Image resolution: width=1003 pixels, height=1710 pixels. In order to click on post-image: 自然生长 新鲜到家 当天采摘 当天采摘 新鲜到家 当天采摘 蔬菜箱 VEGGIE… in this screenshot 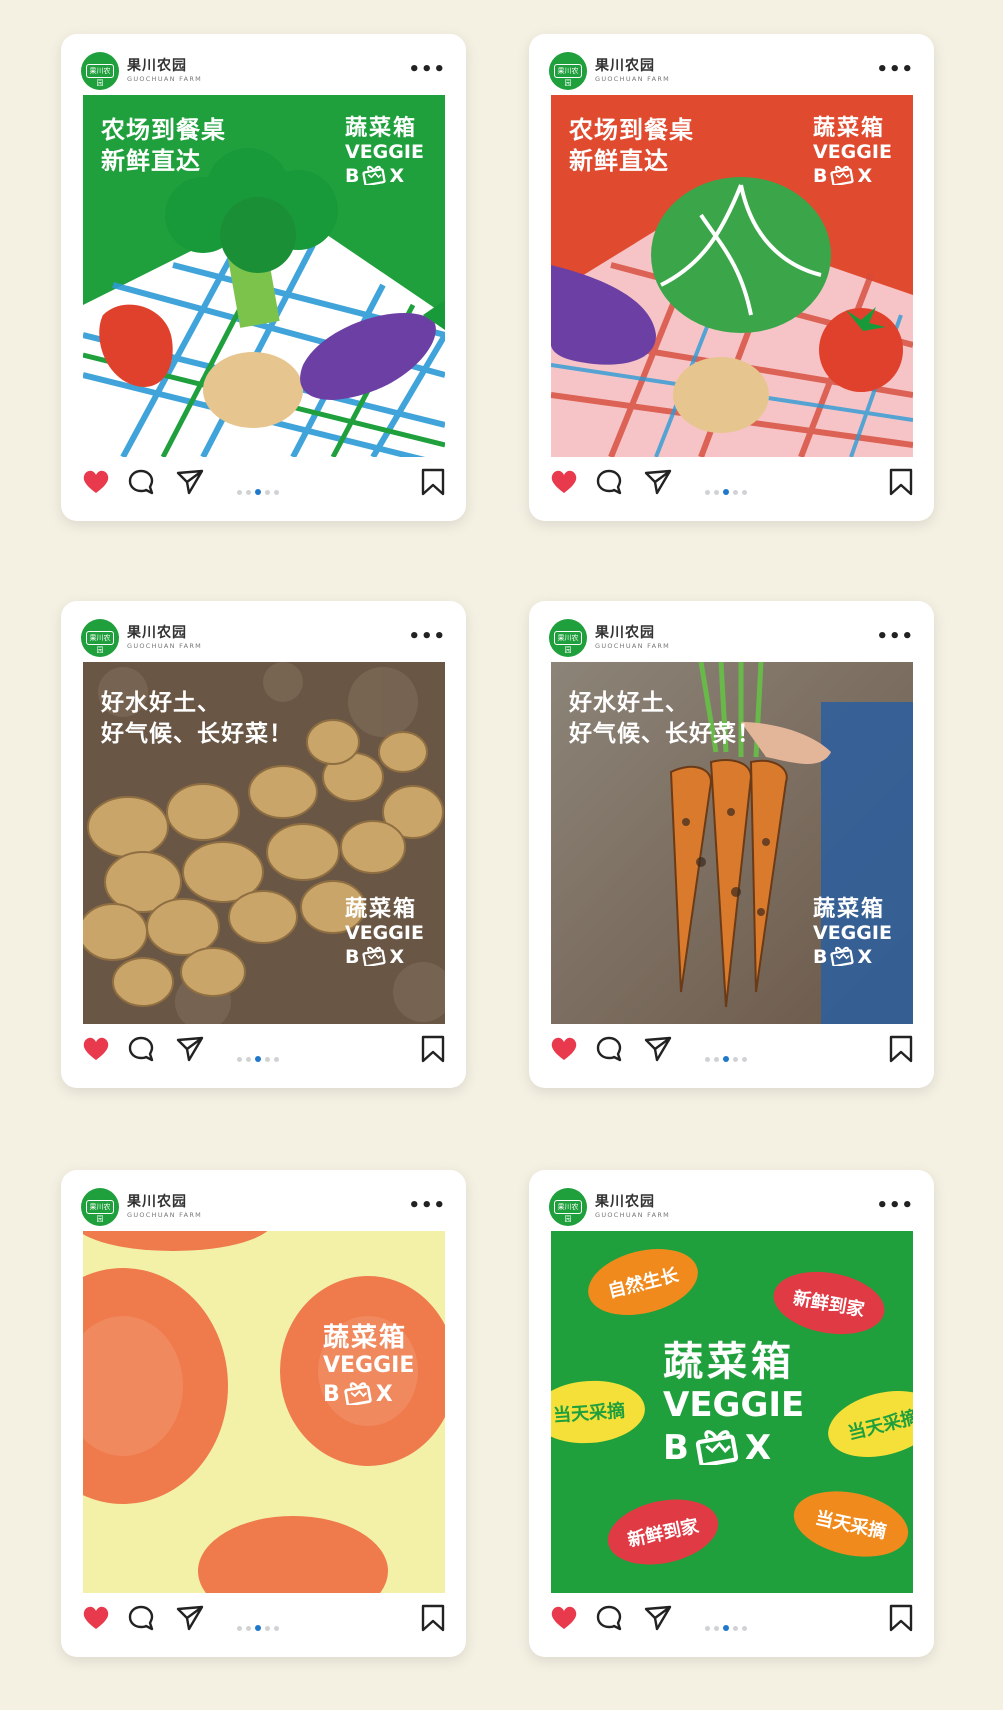, I will do `click(732, 1412)`.